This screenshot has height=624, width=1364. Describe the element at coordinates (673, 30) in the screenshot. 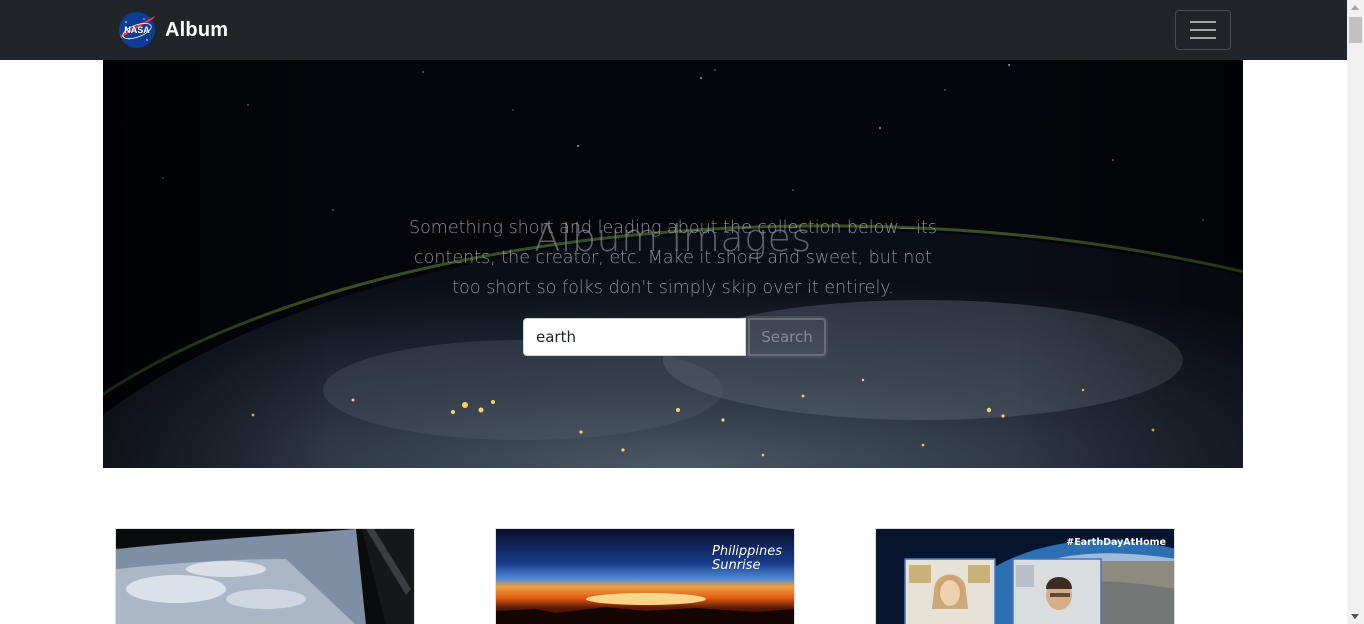

I see `navbar: NASA Album` at that location.